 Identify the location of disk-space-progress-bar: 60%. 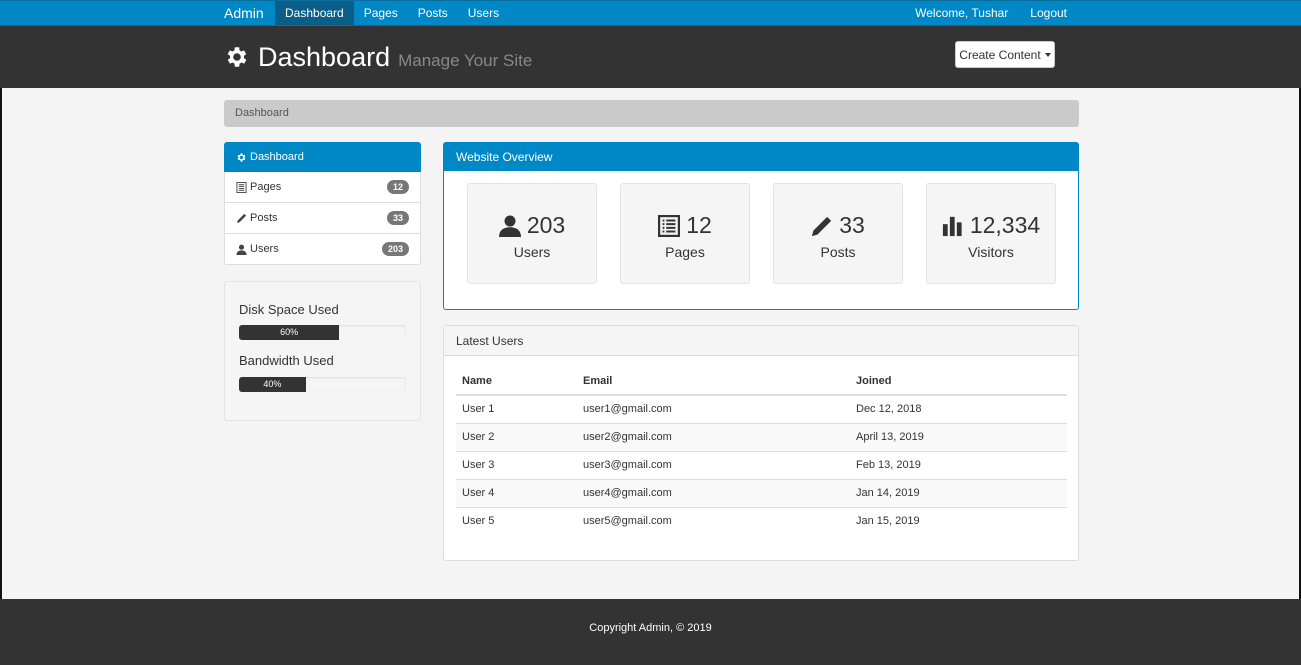
(289, 332).